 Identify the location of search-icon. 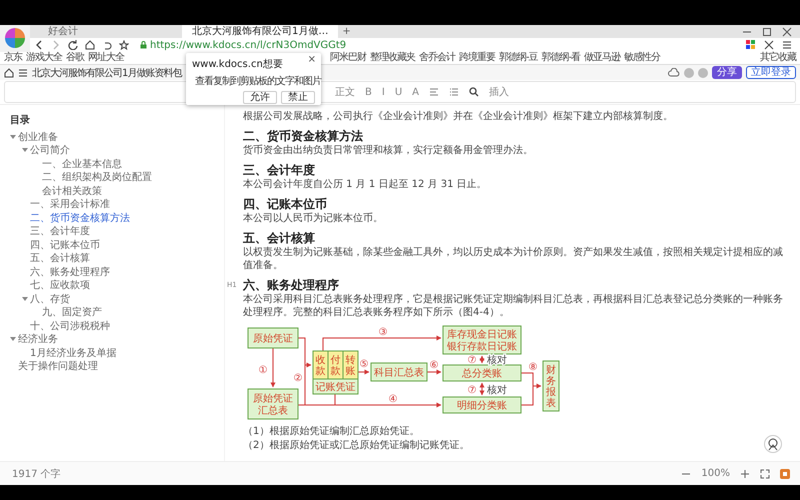
(474, 92).